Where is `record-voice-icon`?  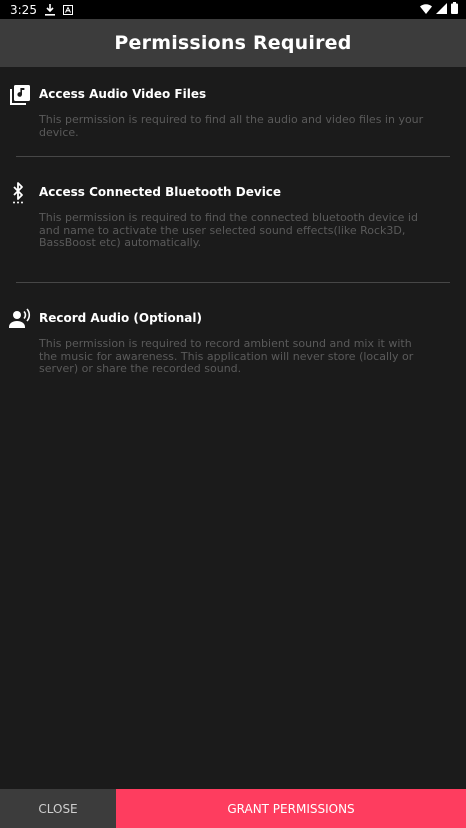
record-voice-icon is located at coordinates (20, 319).